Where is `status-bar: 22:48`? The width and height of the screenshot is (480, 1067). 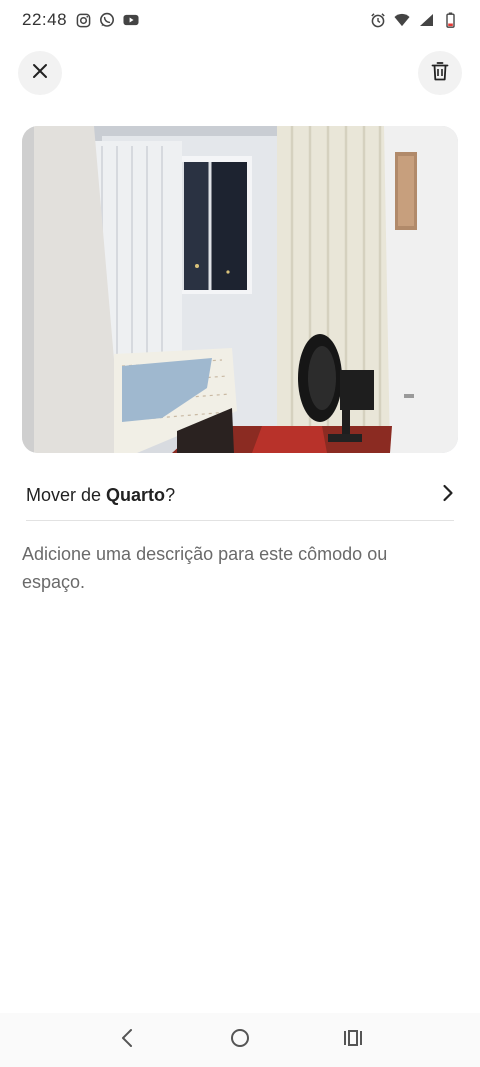
status-bar: 22:48 is located at coordinates (240, 20).